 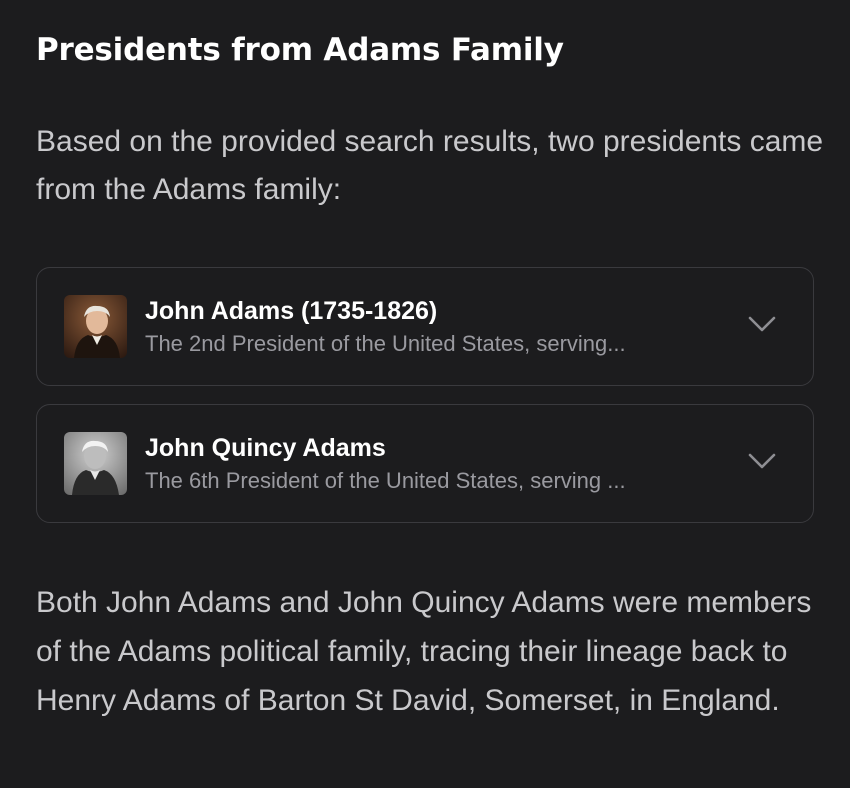 What do you see at coordinates (291, 311) in the screenshot?
I see `card-title: John Adams (1735-1826)` at bounding box center [291, 311].